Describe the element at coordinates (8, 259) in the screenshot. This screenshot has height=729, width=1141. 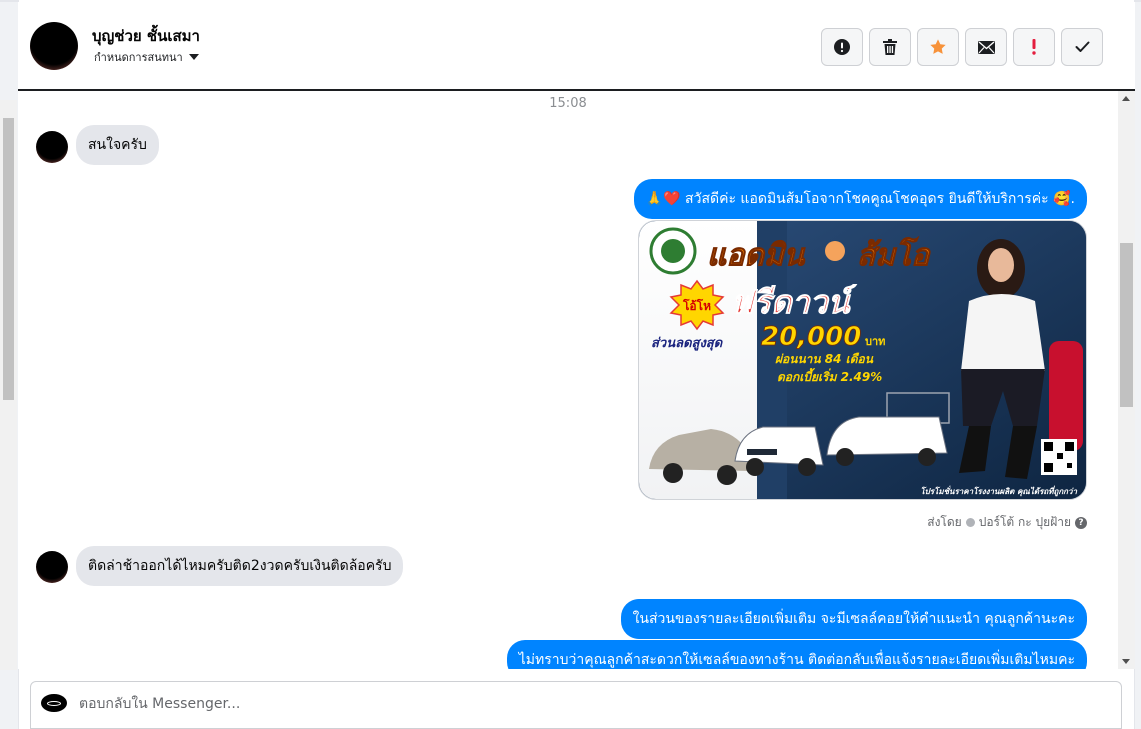
I see `page-scrollbar-thumb` at that location.